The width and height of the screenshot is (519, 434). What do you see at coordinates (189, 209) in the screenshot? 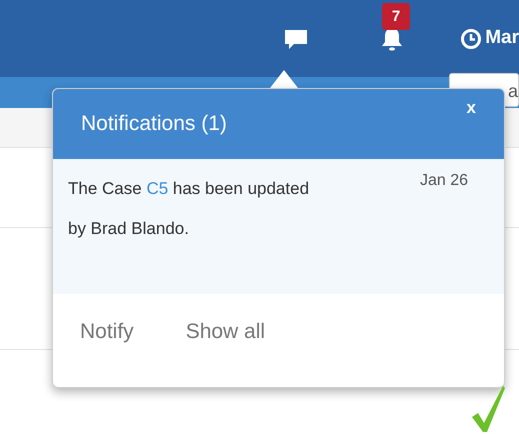
I see `notification-message: The Case C5 has been updated by Brad Blando.` at bounding box center [189, 209].